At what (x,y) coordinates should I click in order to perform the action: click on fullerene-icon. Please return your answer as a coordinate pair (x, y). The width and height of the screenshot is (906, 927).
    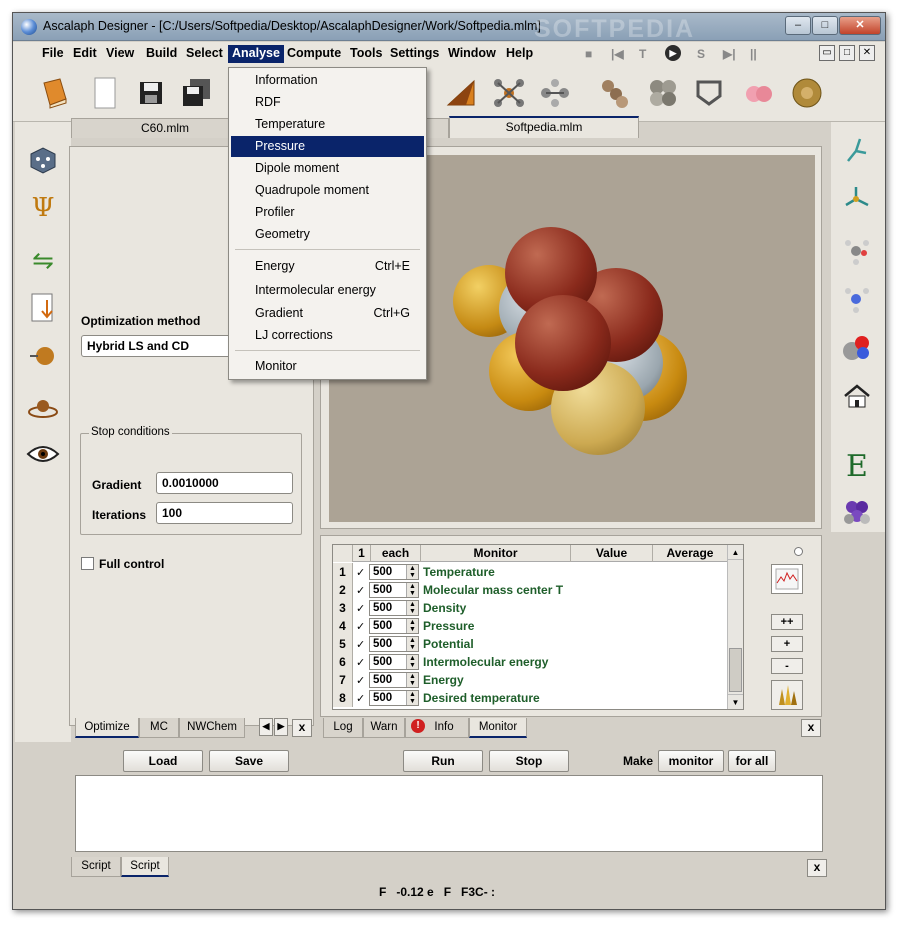
    Looking at the image, I should click on (807, 93).